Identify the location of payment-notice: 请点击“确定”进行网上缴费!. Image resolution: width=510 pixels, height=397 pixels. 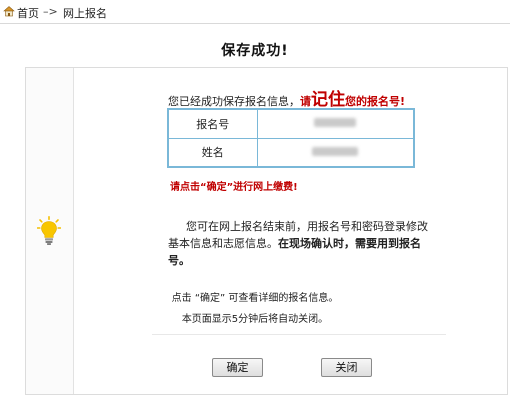
(234, 187).